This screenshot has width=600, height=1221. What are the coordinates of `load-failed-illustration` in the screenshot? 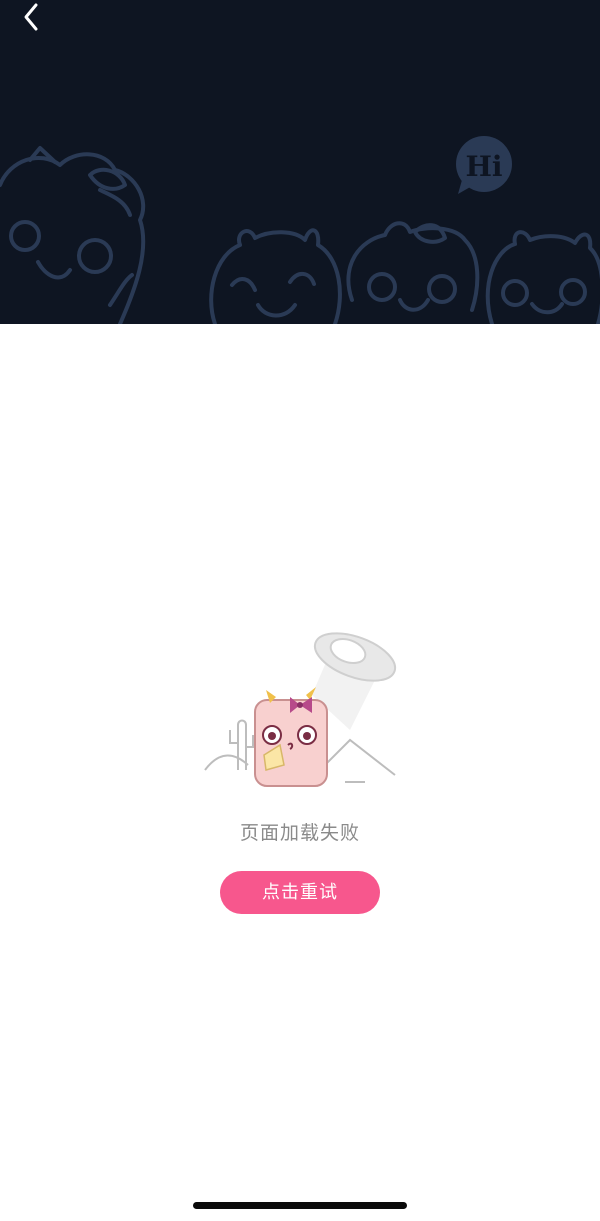 It's located at (300, 709).